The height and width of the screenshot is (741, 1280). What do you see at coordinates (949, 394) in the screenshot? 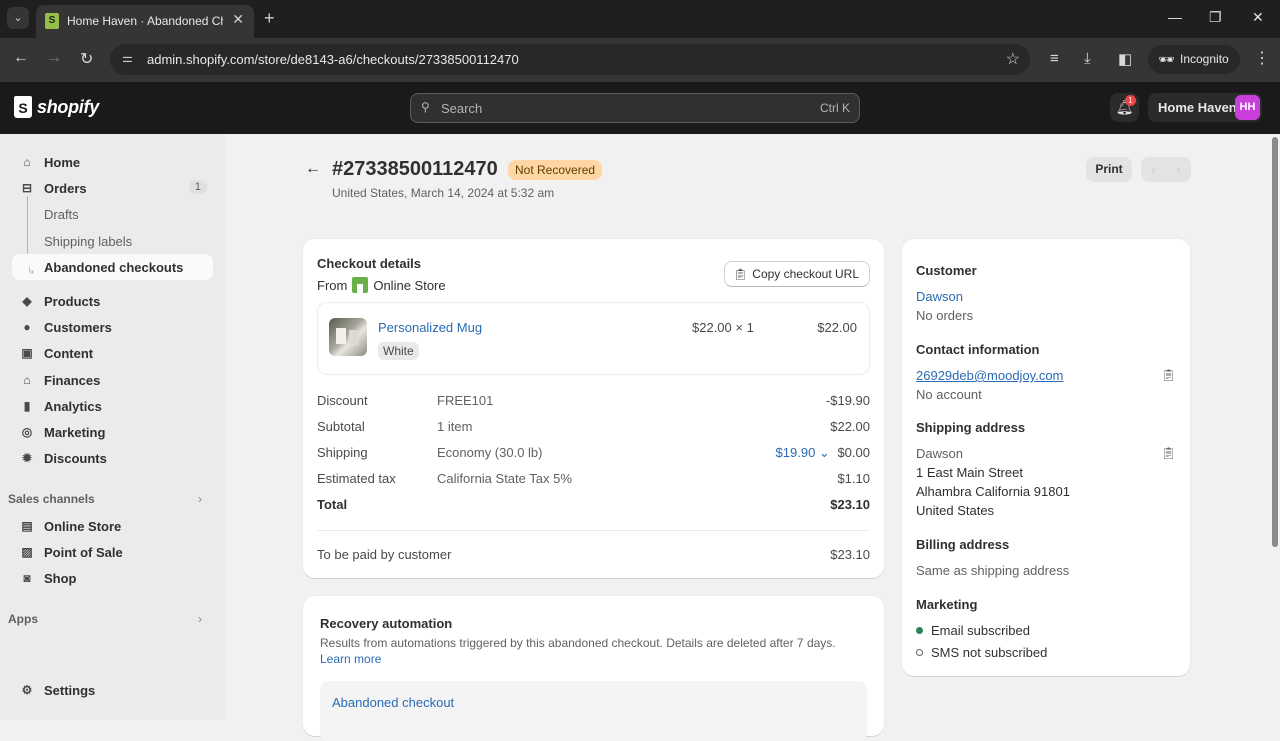
I see `account-status: No account` at bounding box center [949, 394].